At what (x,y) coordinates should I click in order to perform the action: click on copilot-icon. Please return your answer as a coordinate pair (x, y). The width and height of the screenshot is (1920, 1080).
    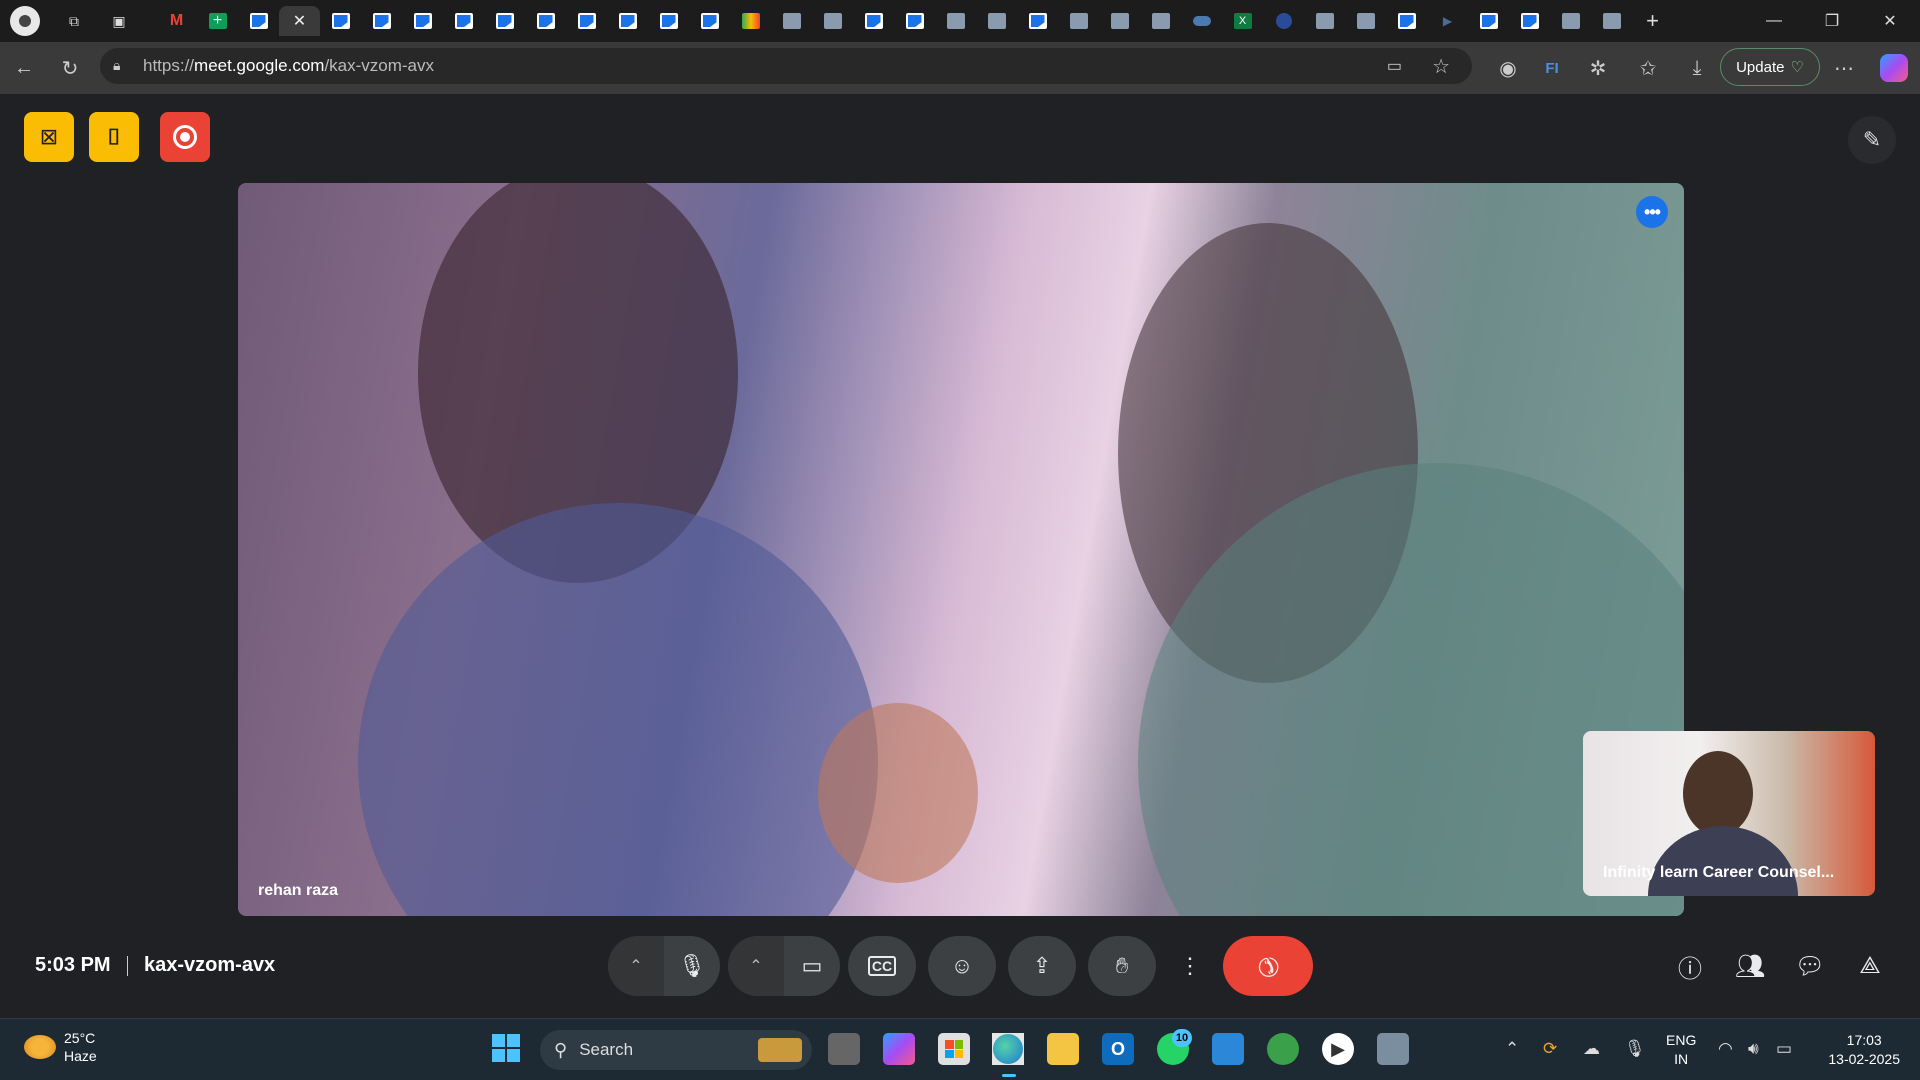
    Looking at the image, I should click on (1894, 68).